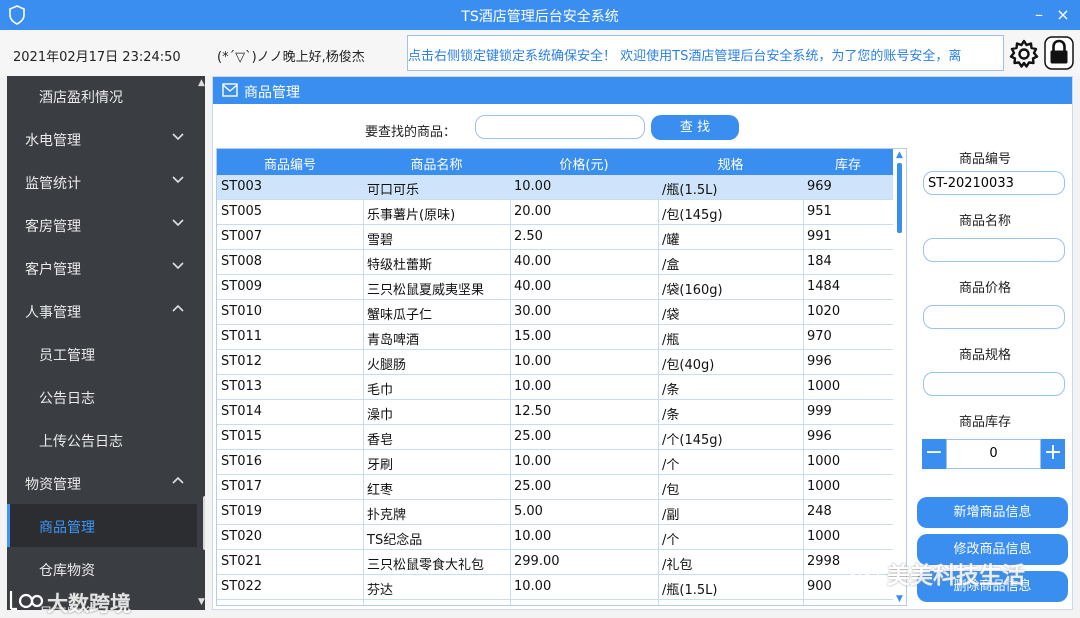 Image resolution: width=1080 pixels, height=618 pixels. What do you see at coordinates (204, 523) in the screenshot?
I see `sidebar-scroll-thumb` at bounding box center [204, 523].